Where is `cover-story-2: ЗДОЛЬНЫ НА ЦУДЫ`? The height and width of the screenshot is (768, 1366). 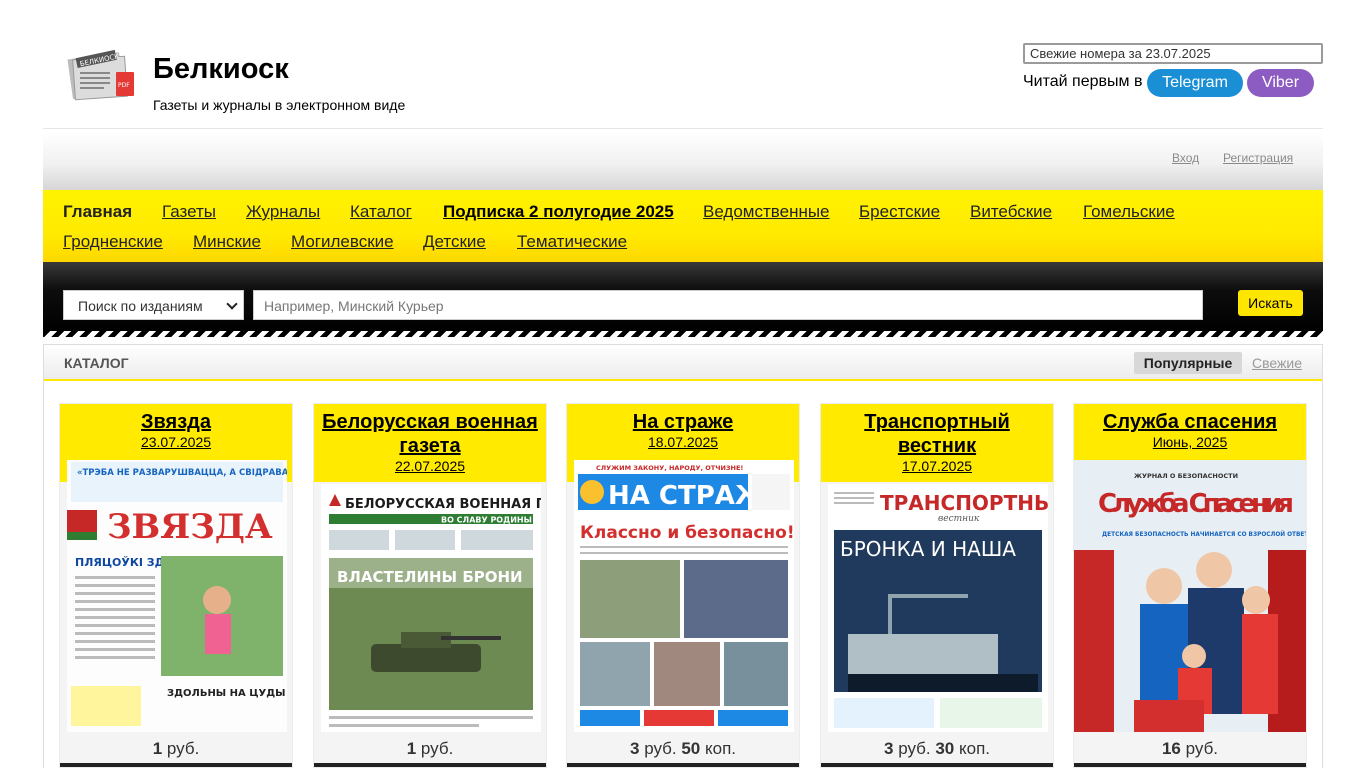 cover-story-2: ЗДОЛЬНЫ НА ЦУДЫ is located at coordinates (226, 693).